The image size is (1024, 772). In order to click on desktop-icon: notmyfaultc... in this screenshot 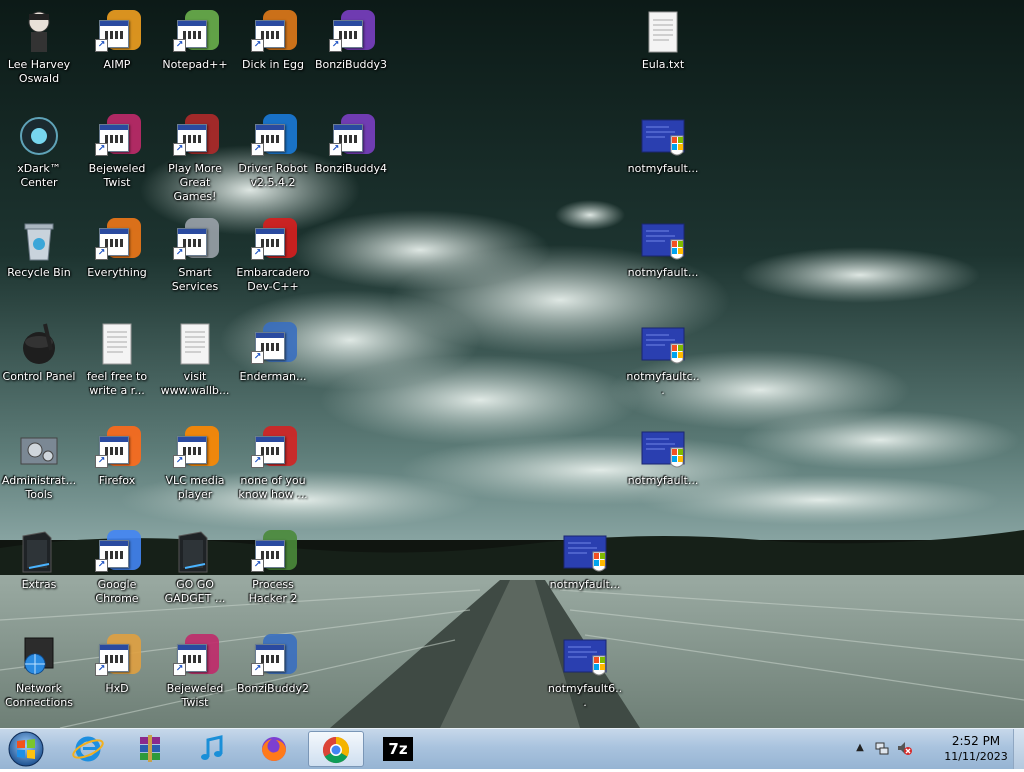, I will do `click(663, 364)`.